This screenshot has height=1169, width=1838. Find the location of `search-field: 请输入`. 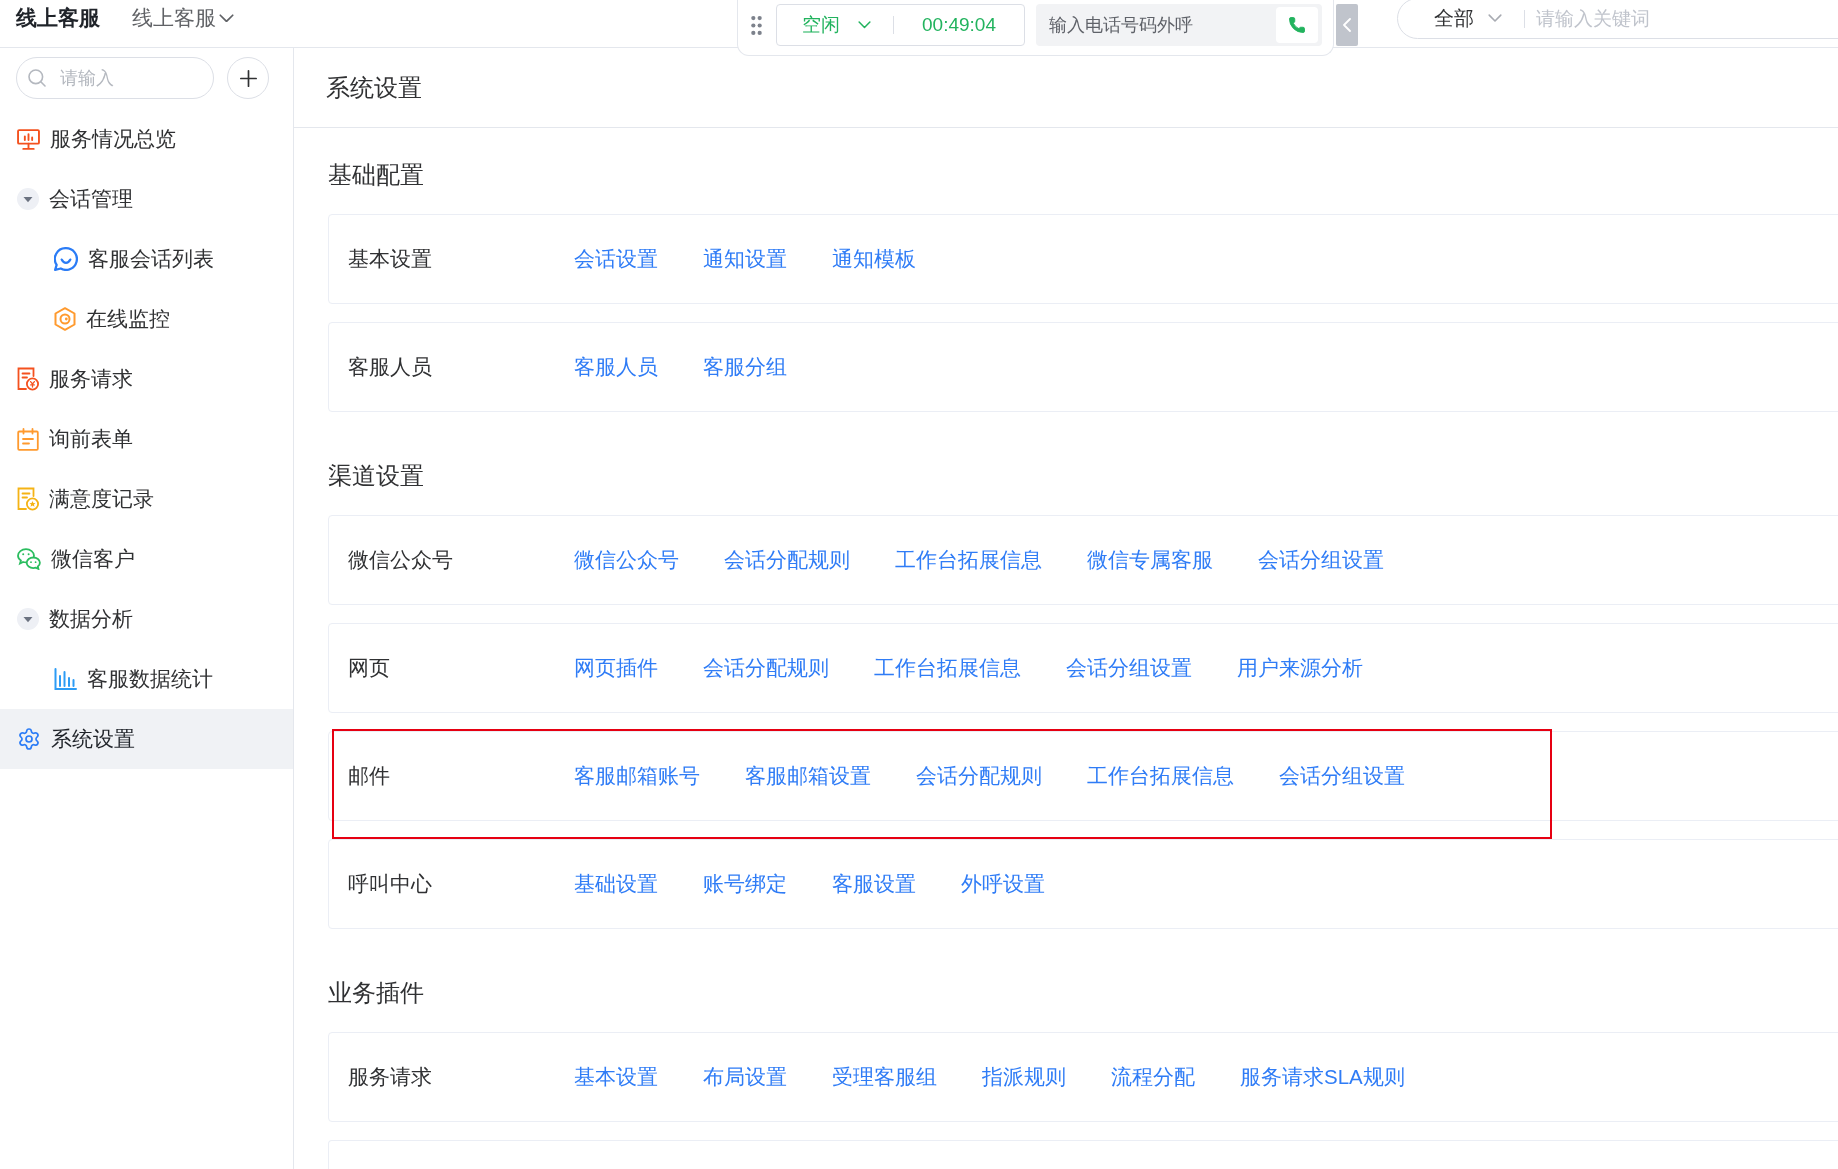

search-field: 请输入 is located at coordinates (115, 78).